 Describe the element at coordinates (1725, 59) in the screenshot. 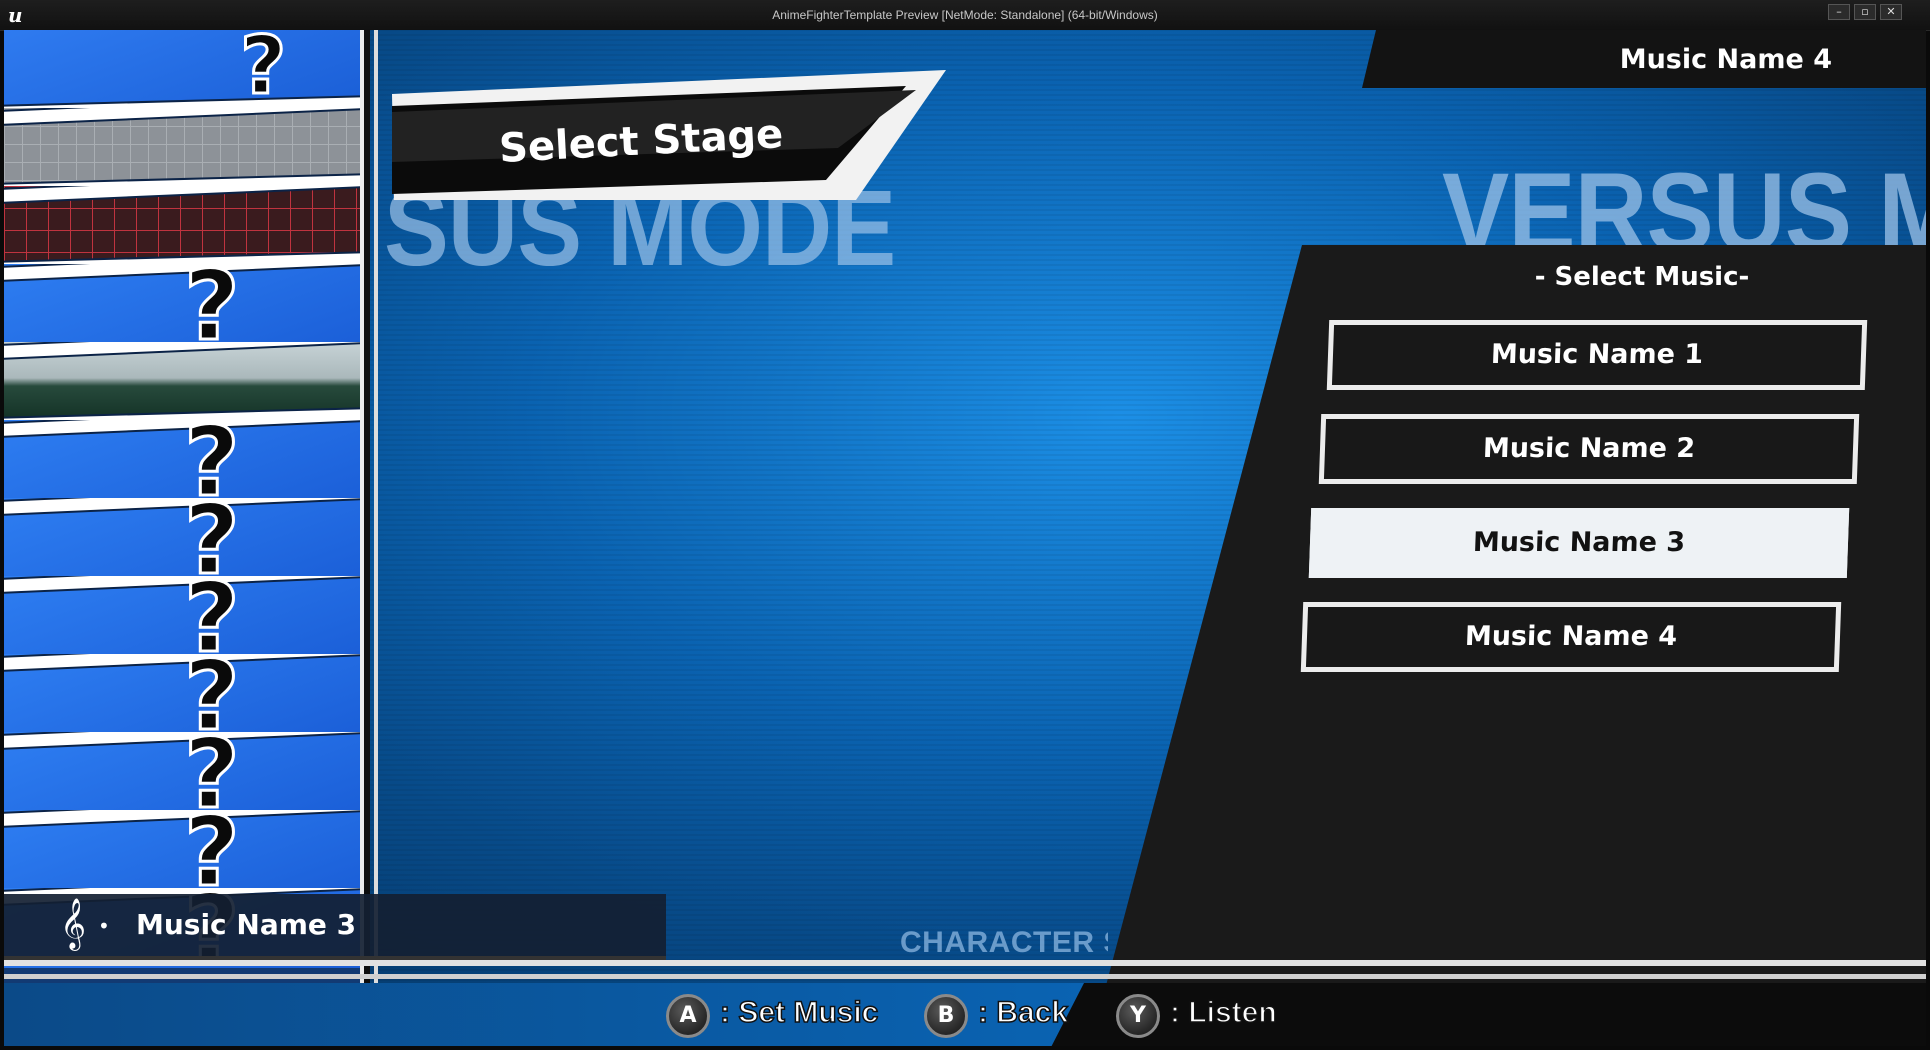

I see `current-music-label: Music Name 4` at that location.